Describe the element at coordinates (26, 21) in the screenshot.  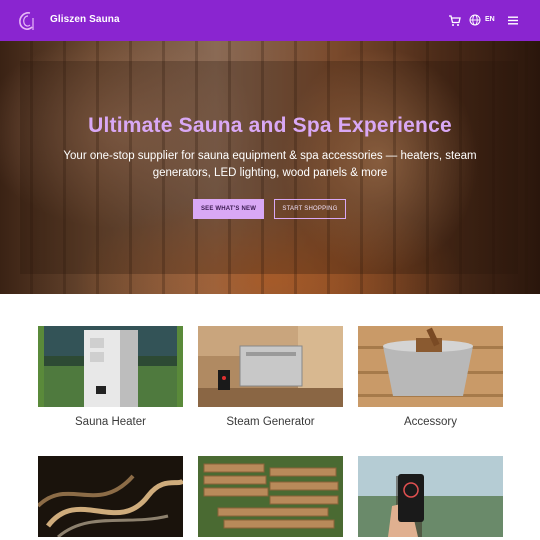
I see `logo-icon` at that location.